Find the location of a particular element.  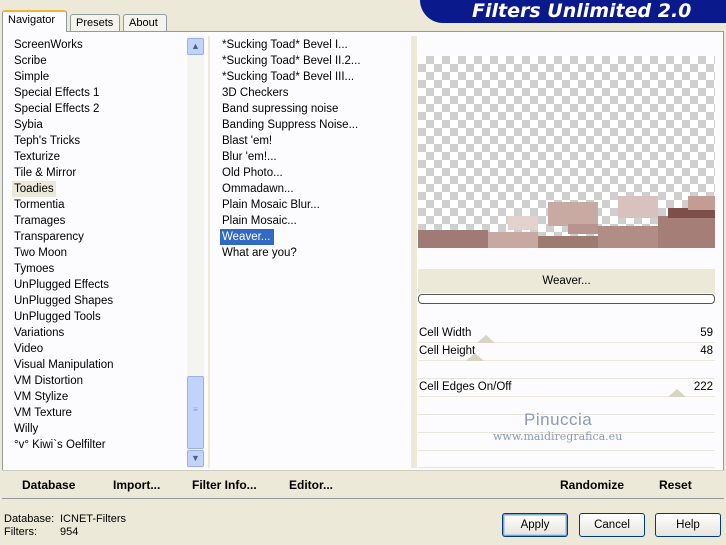

list-item: Band supressing noise is located at coordinates (312, 109).